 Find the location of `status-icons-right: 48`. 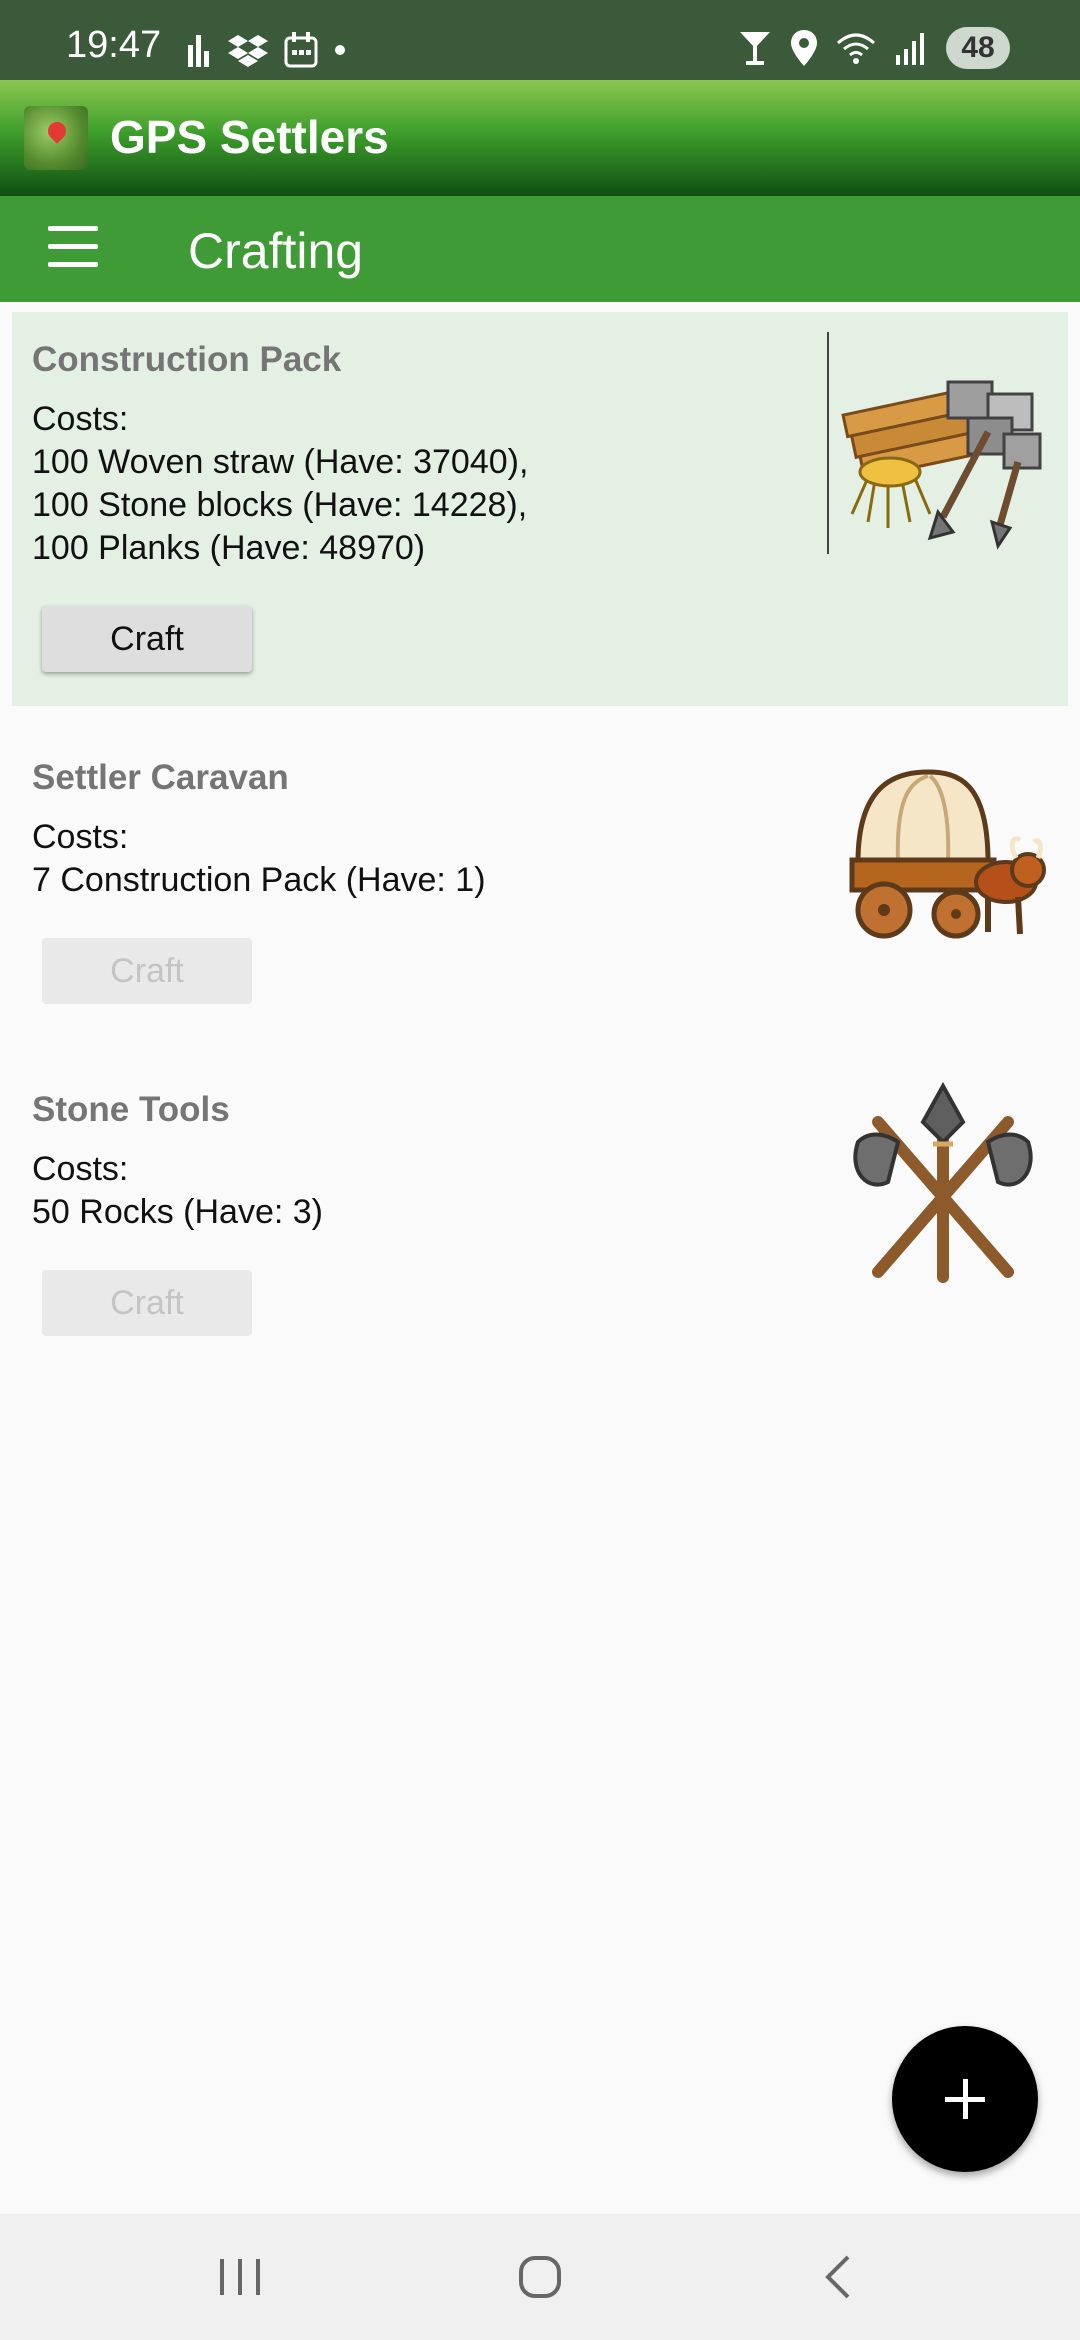

status-icons-right: 48 is located at coordinates (874, 48).